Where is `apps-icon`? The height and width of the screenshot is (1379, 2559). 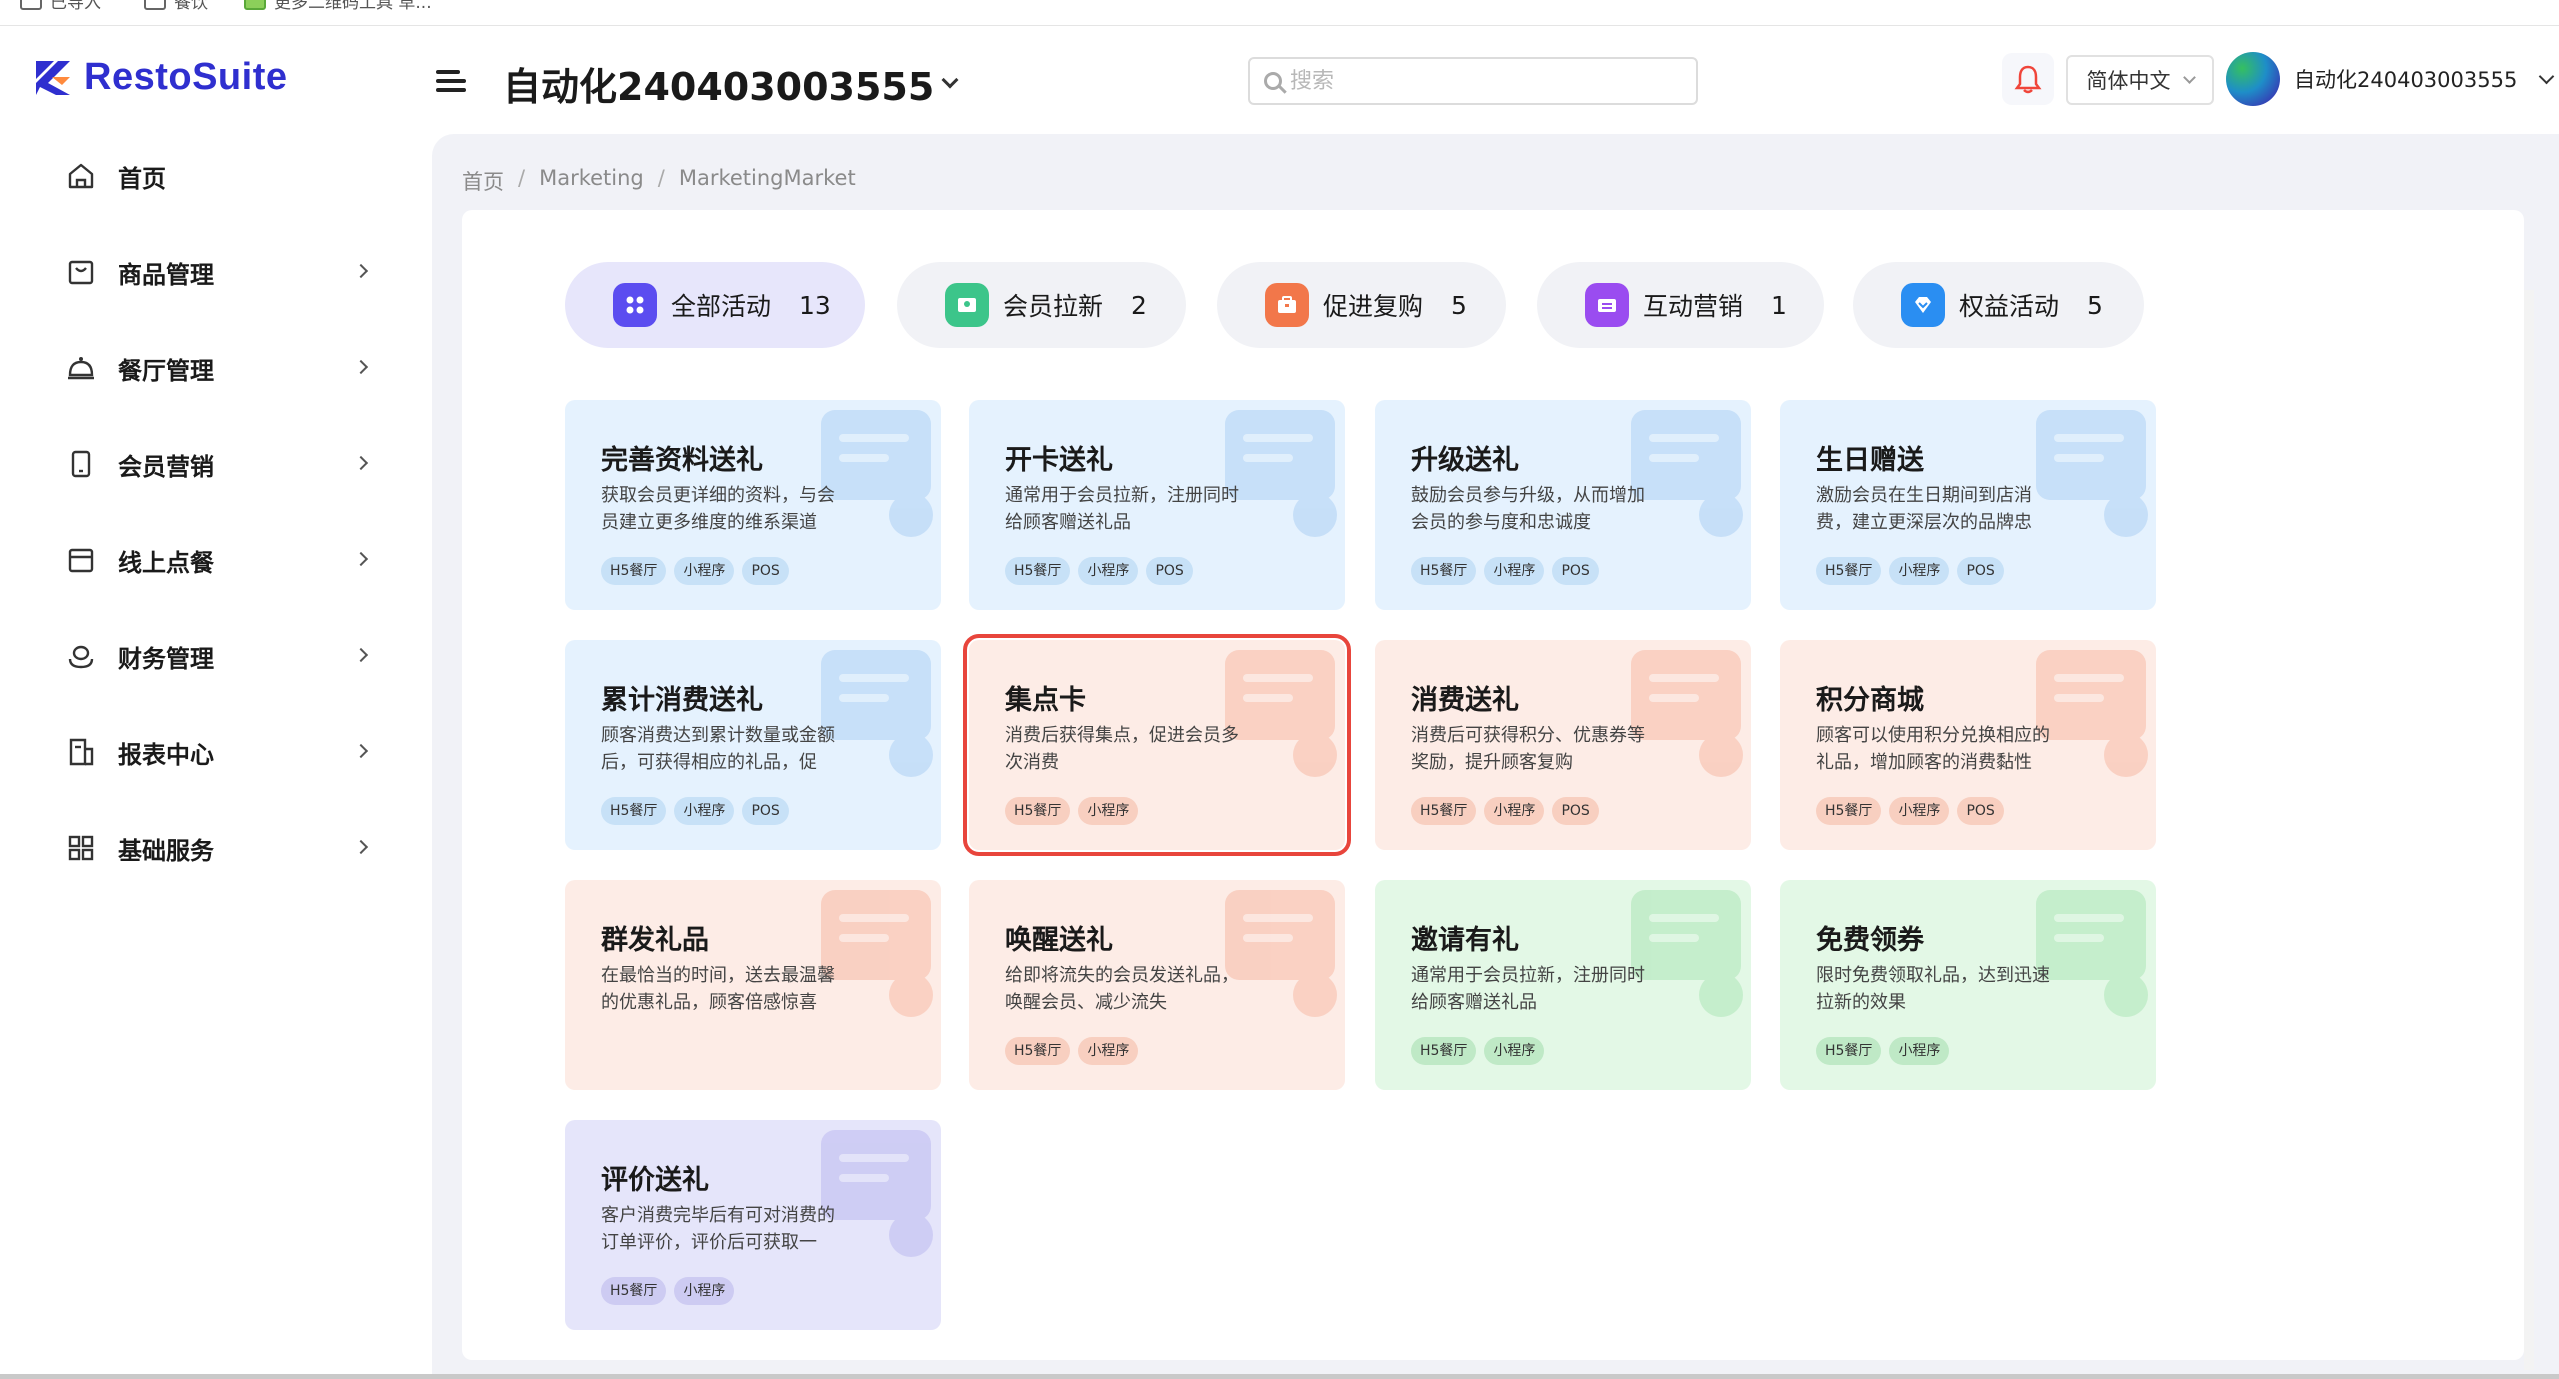
apps-icon is located at coordinates (635, 305).